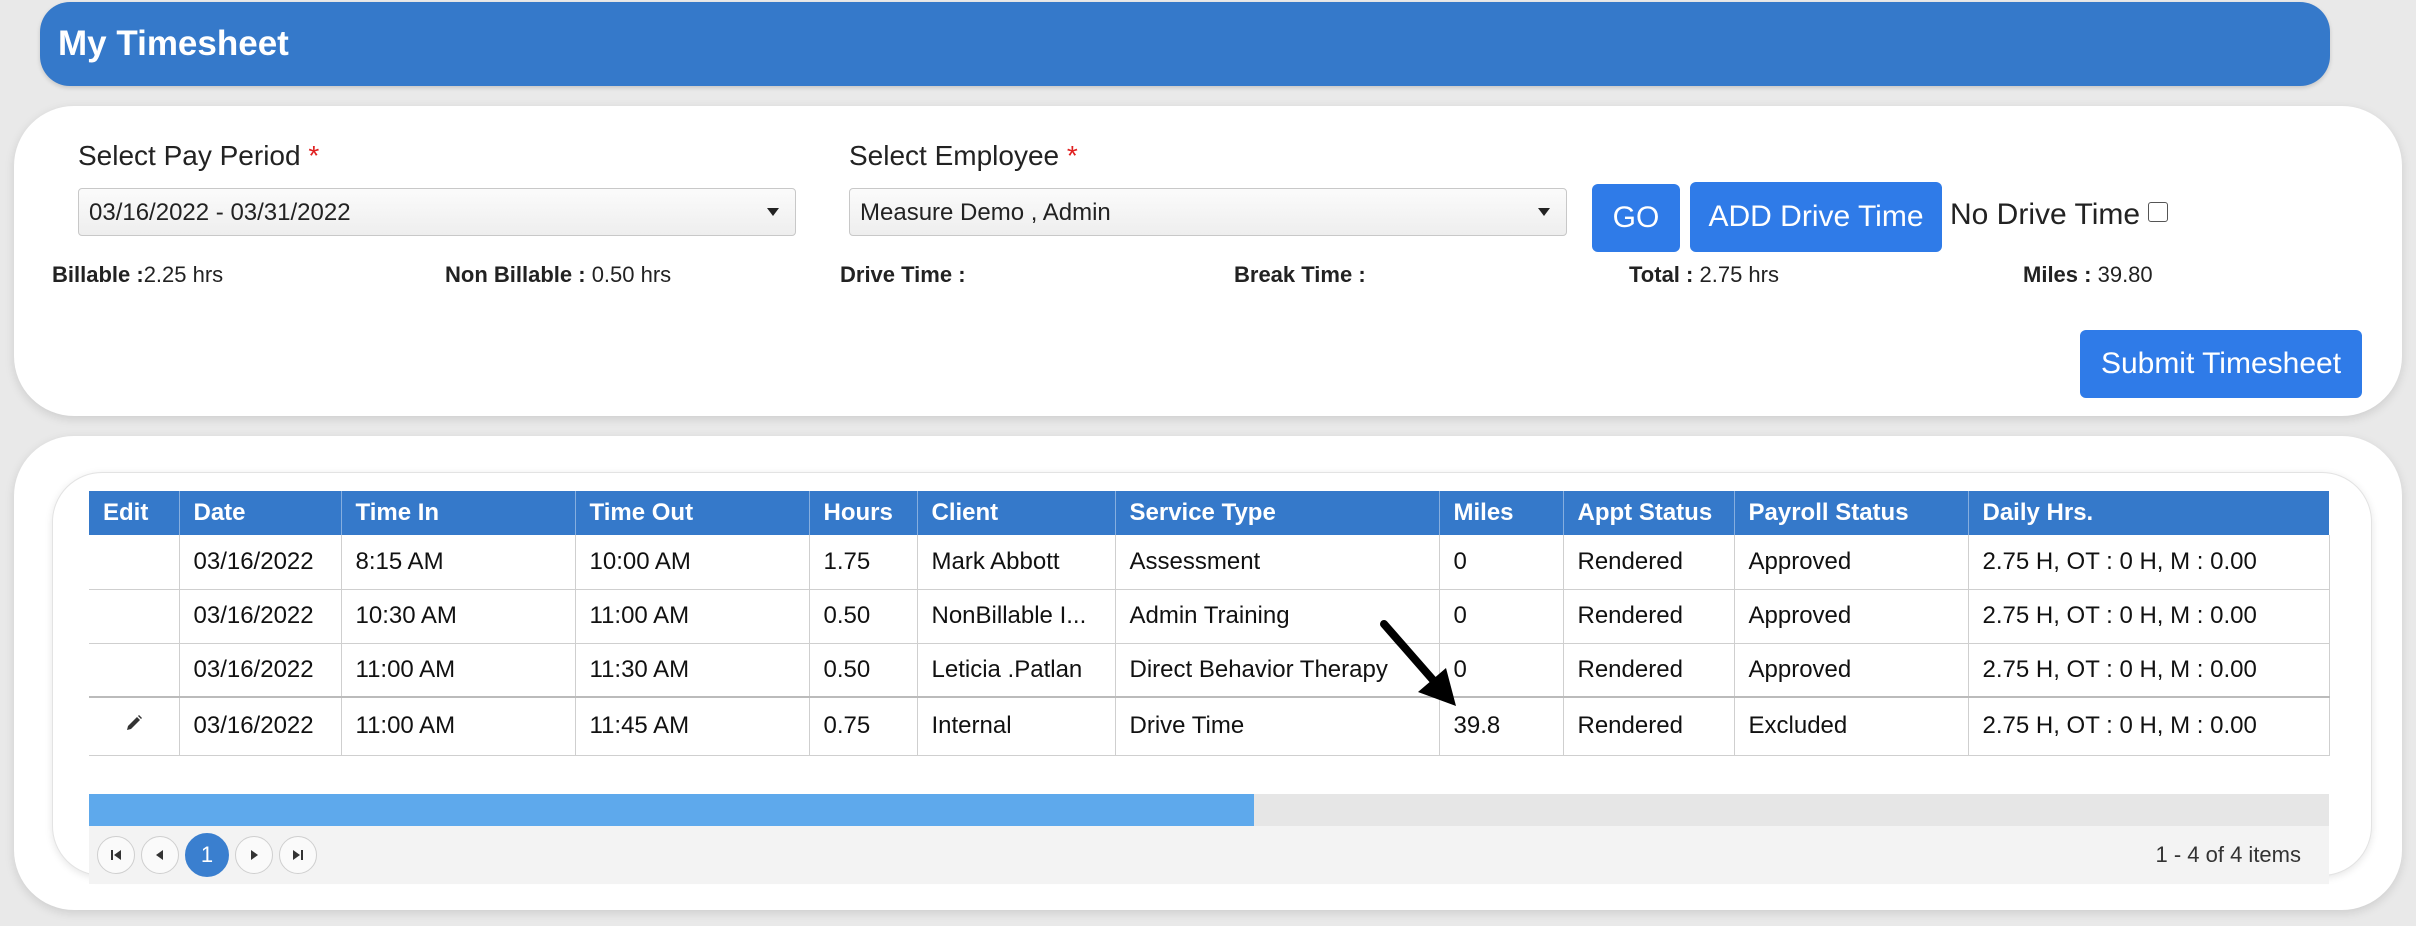  Describe the element at coordinates (671, 810) in the screenshot. I see `scrollbar-thumb` at that location.